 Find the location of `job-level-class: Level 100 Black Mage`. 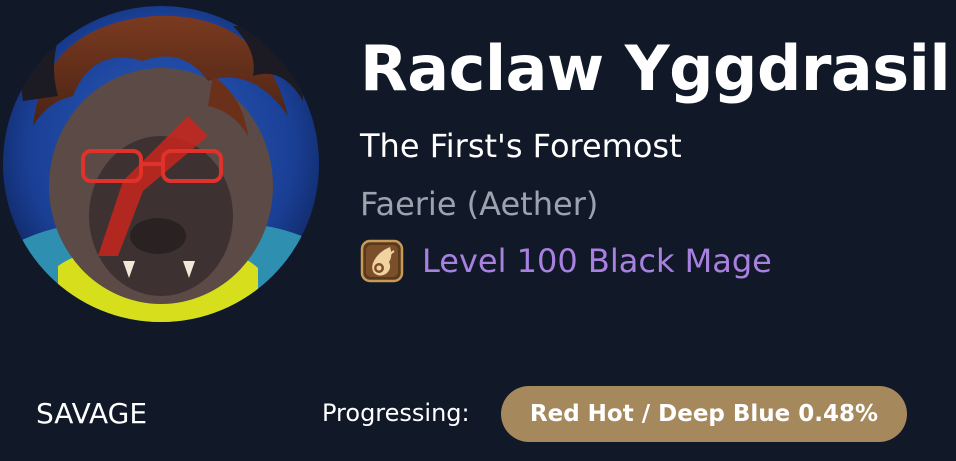

job-level-class: Level 100 Black Mage is located at coordinates (597, 261).